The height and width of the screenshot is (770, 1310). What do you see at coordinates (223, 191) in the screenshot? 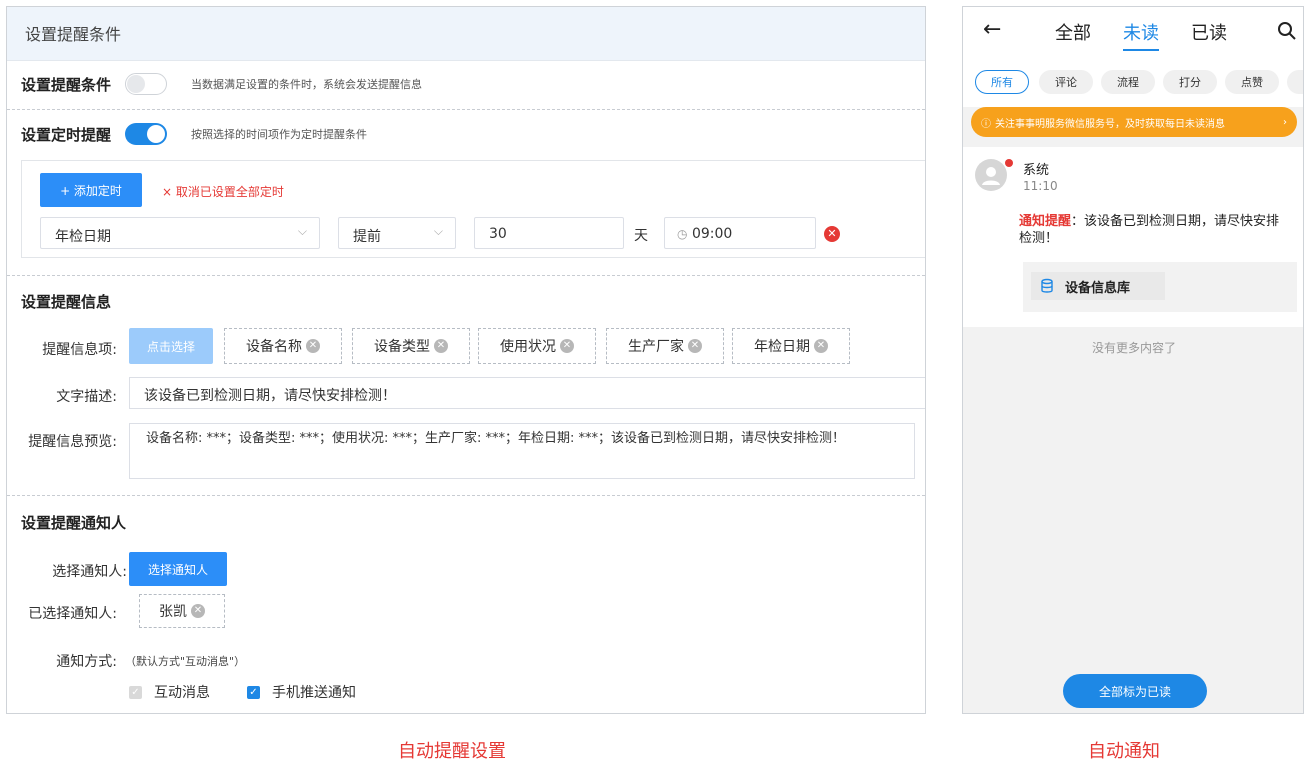
I see `cancel-all-timers-link: × 取消已设置全部定时` at bounding box center [223, 191].